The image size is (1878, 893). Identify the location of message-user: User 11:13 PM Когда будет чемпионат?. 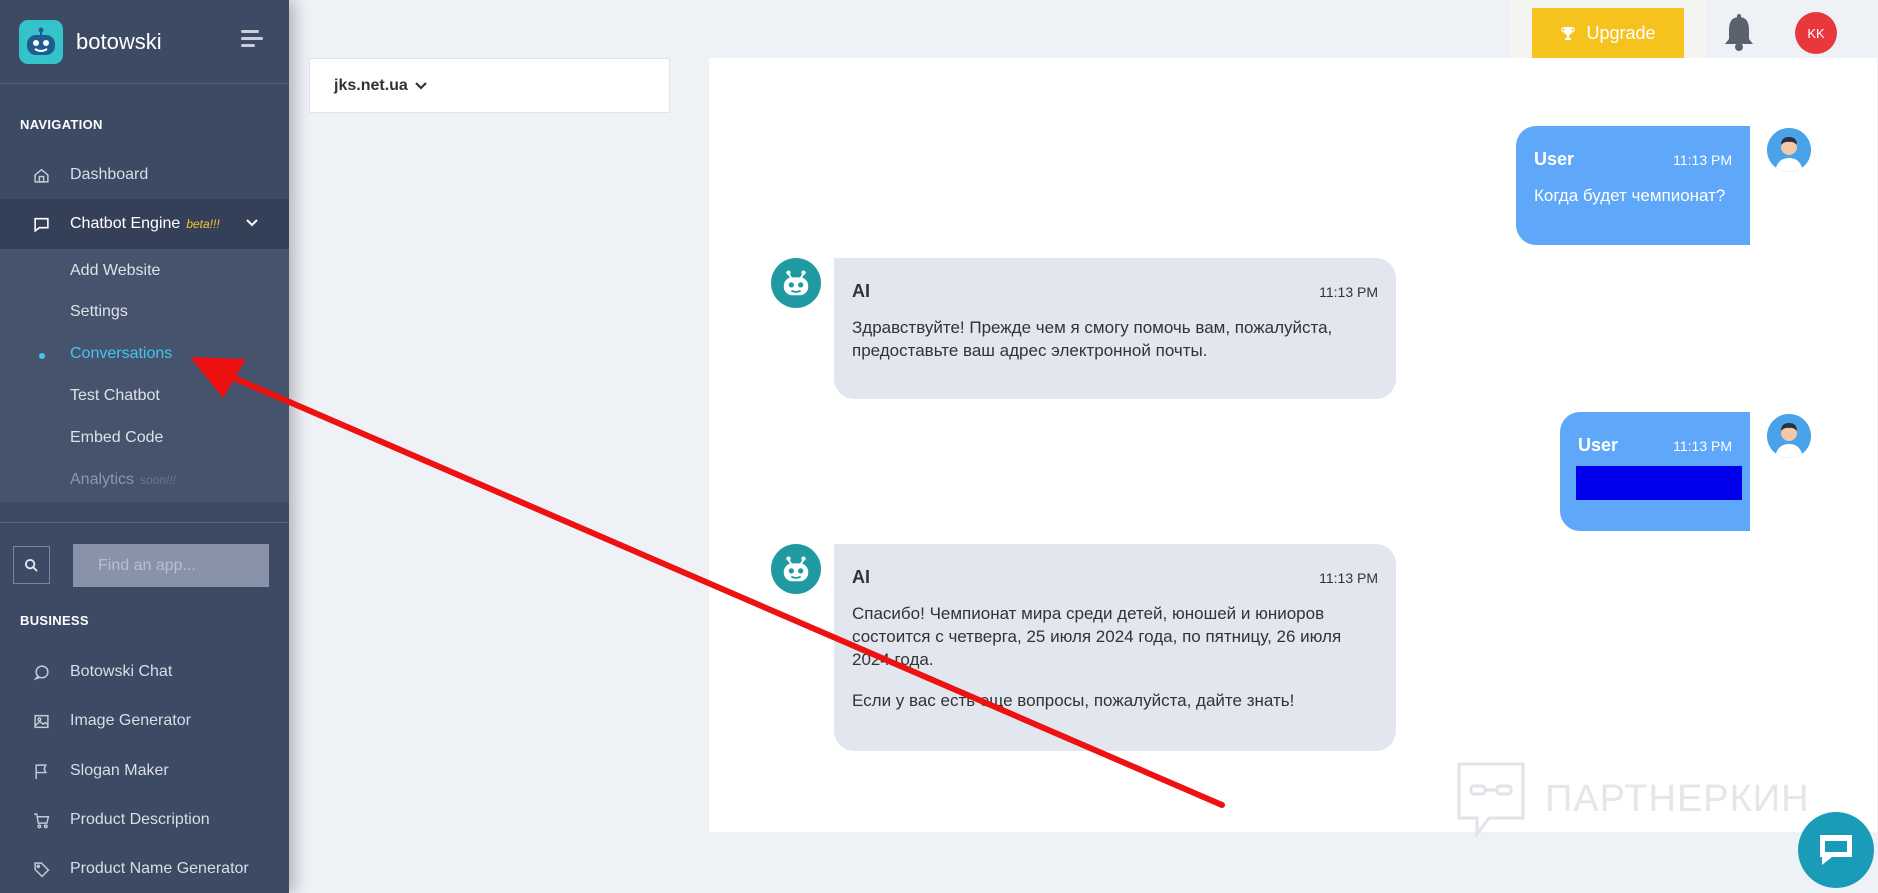
(1633, 185).